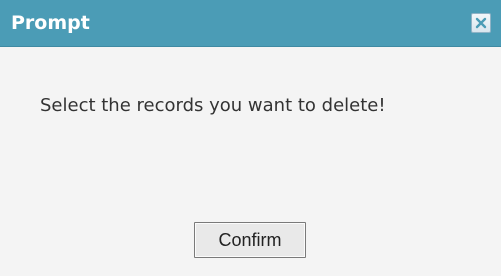  What do you see at coordinates (250, 240) in the screenshot?
I see `confirm-button: Confirm` at bounding box center [250, 240].